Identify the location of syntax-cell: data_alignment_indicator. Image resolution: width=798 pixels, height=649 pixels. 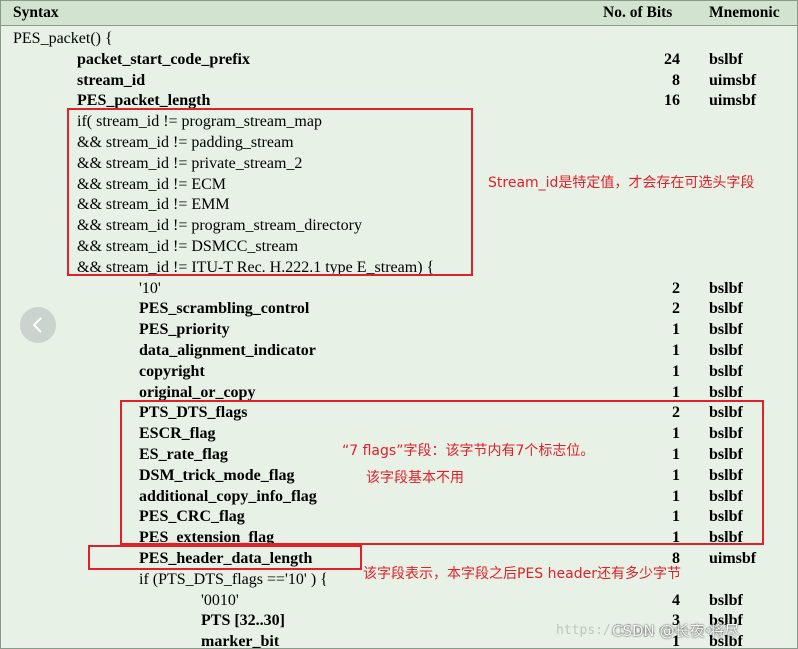
(227, 350).